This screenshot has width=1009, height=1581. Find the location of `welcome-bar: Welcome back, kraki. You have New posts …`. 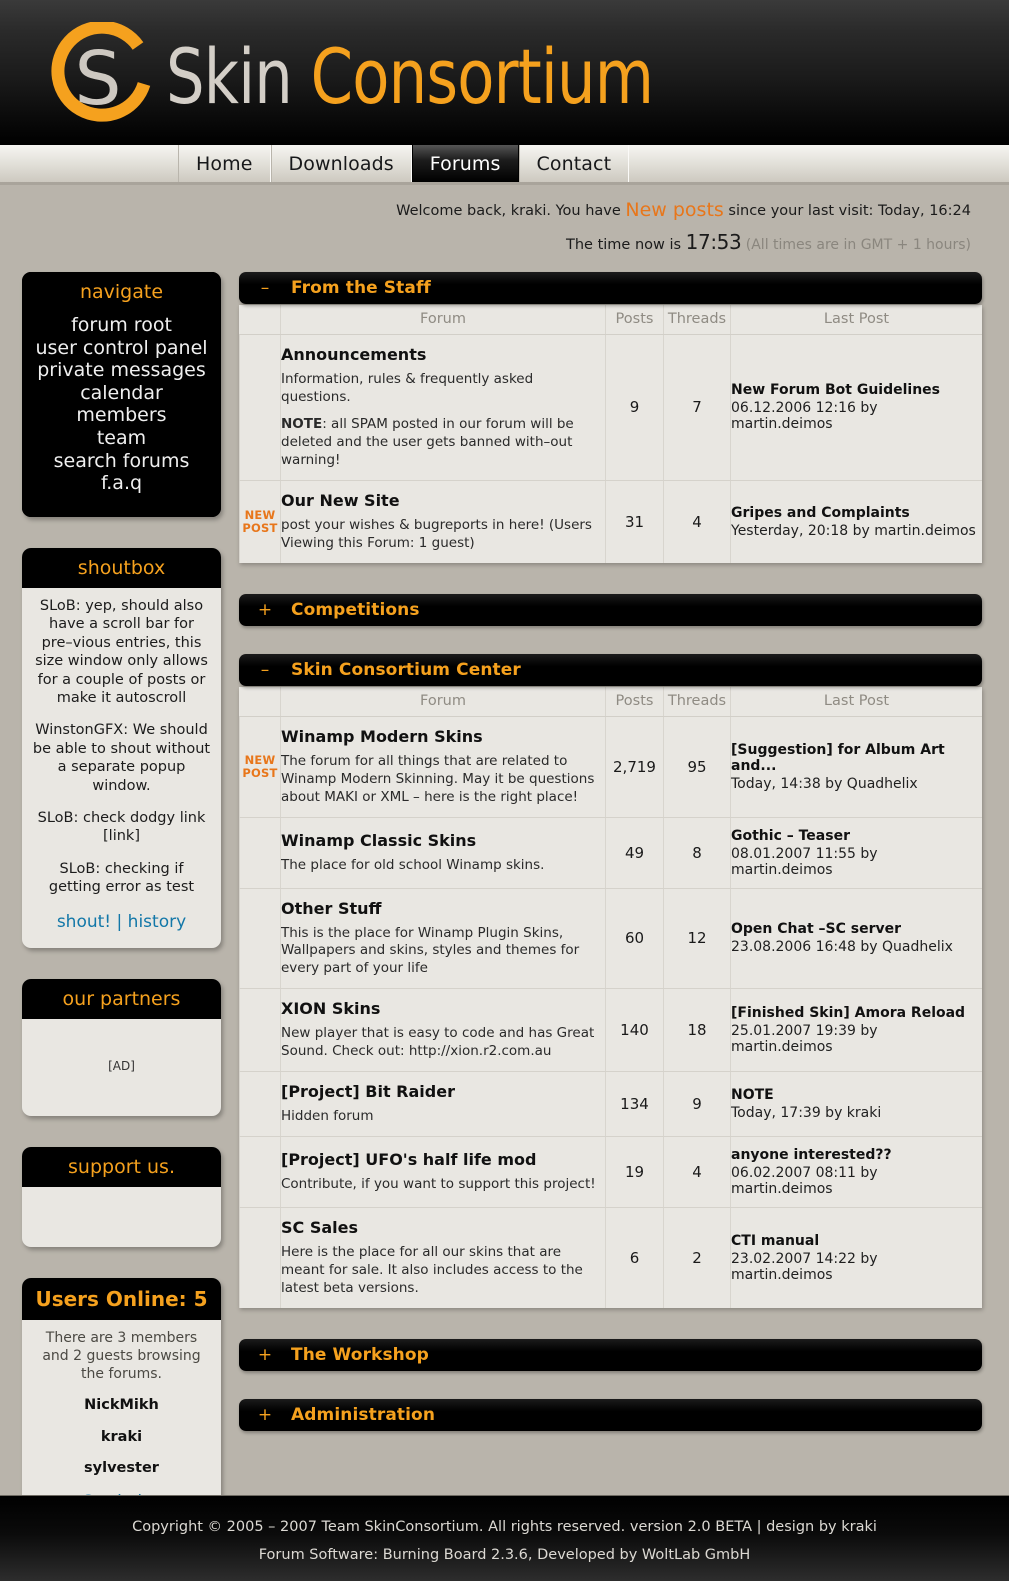

welcome-bar: Welcome back, kraki. You have New posts … is located at coordinates (504, 223).